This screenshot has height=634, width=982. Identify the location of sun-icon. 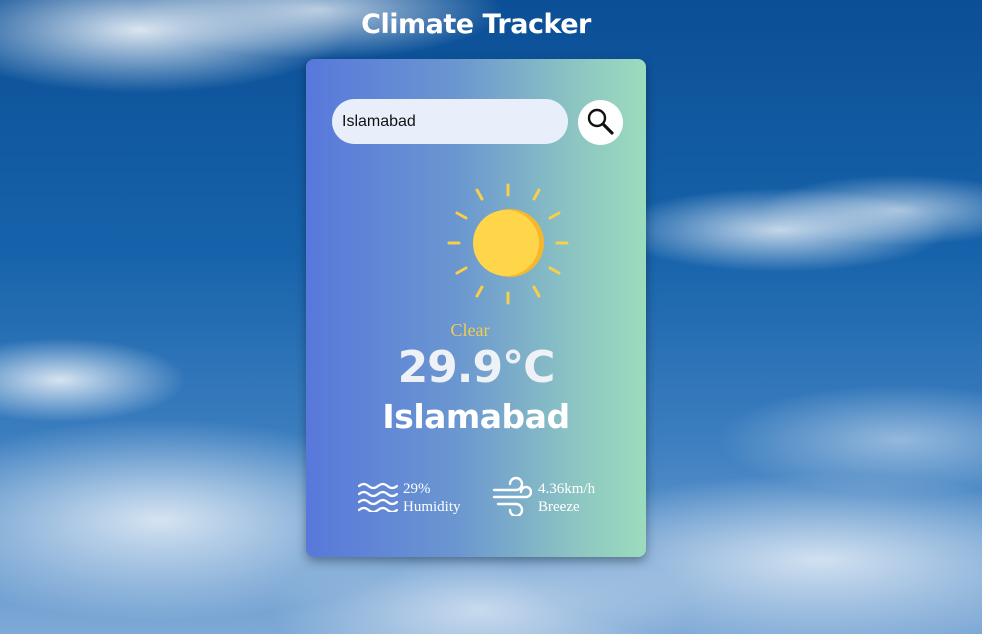
(508, 244).